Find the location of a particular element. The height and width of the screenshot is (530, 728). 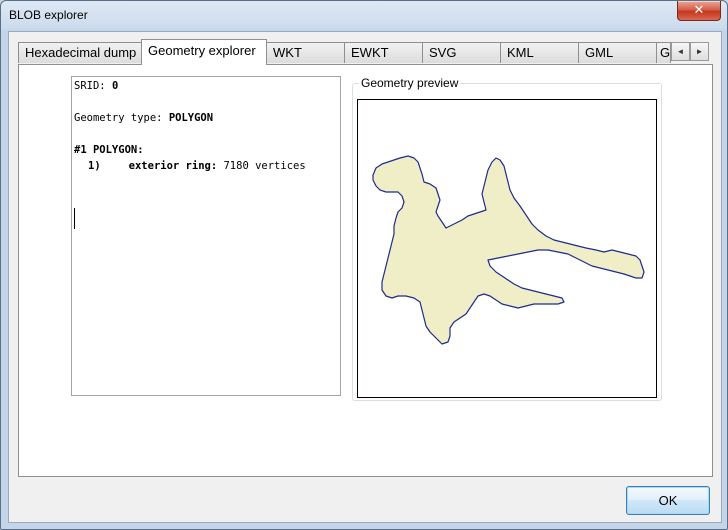

ok-button-label: OK is located at coordinates (668, 500).